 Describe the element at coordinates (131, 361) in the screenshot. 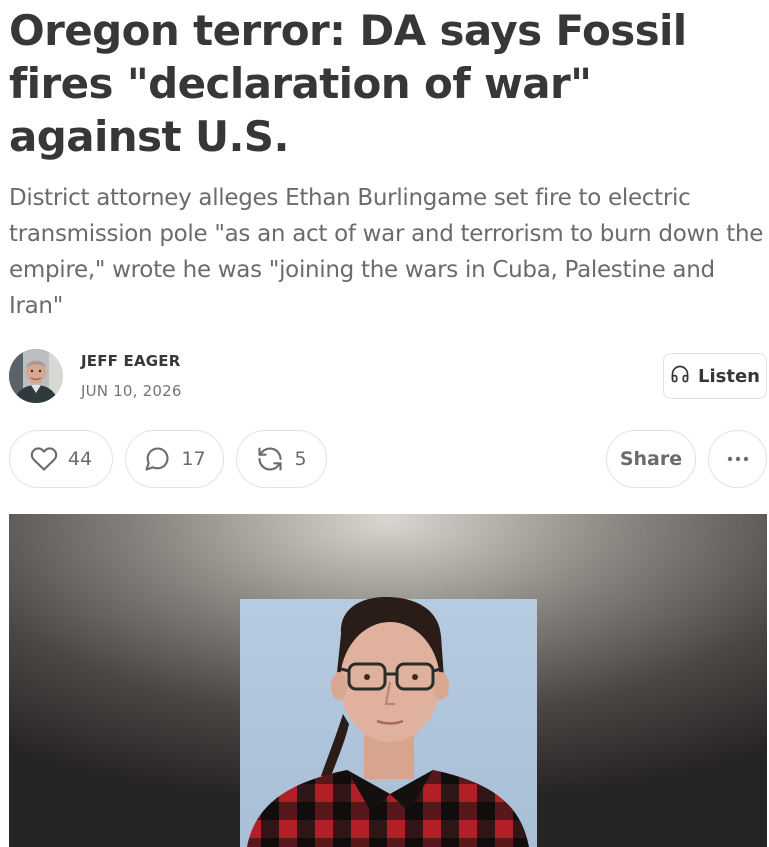

I see `author-name: JEFF EAGER` at that location.